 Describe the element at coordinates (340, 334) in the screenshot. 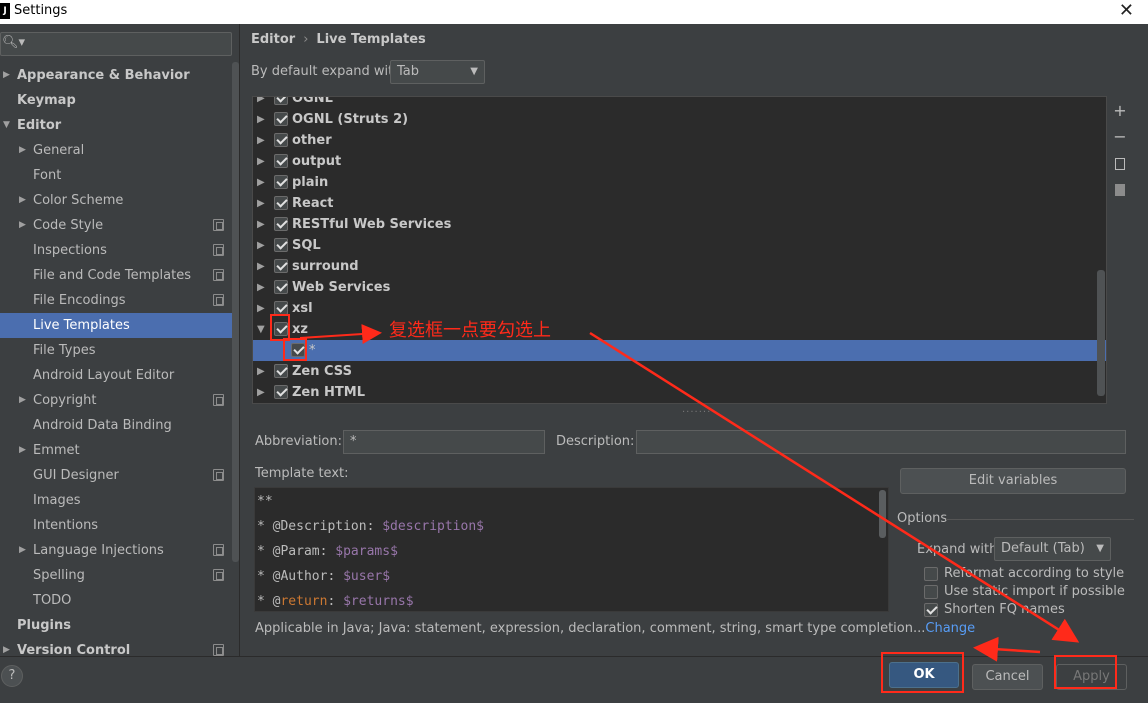

I see `annotation-arrow-to-note` at that location.